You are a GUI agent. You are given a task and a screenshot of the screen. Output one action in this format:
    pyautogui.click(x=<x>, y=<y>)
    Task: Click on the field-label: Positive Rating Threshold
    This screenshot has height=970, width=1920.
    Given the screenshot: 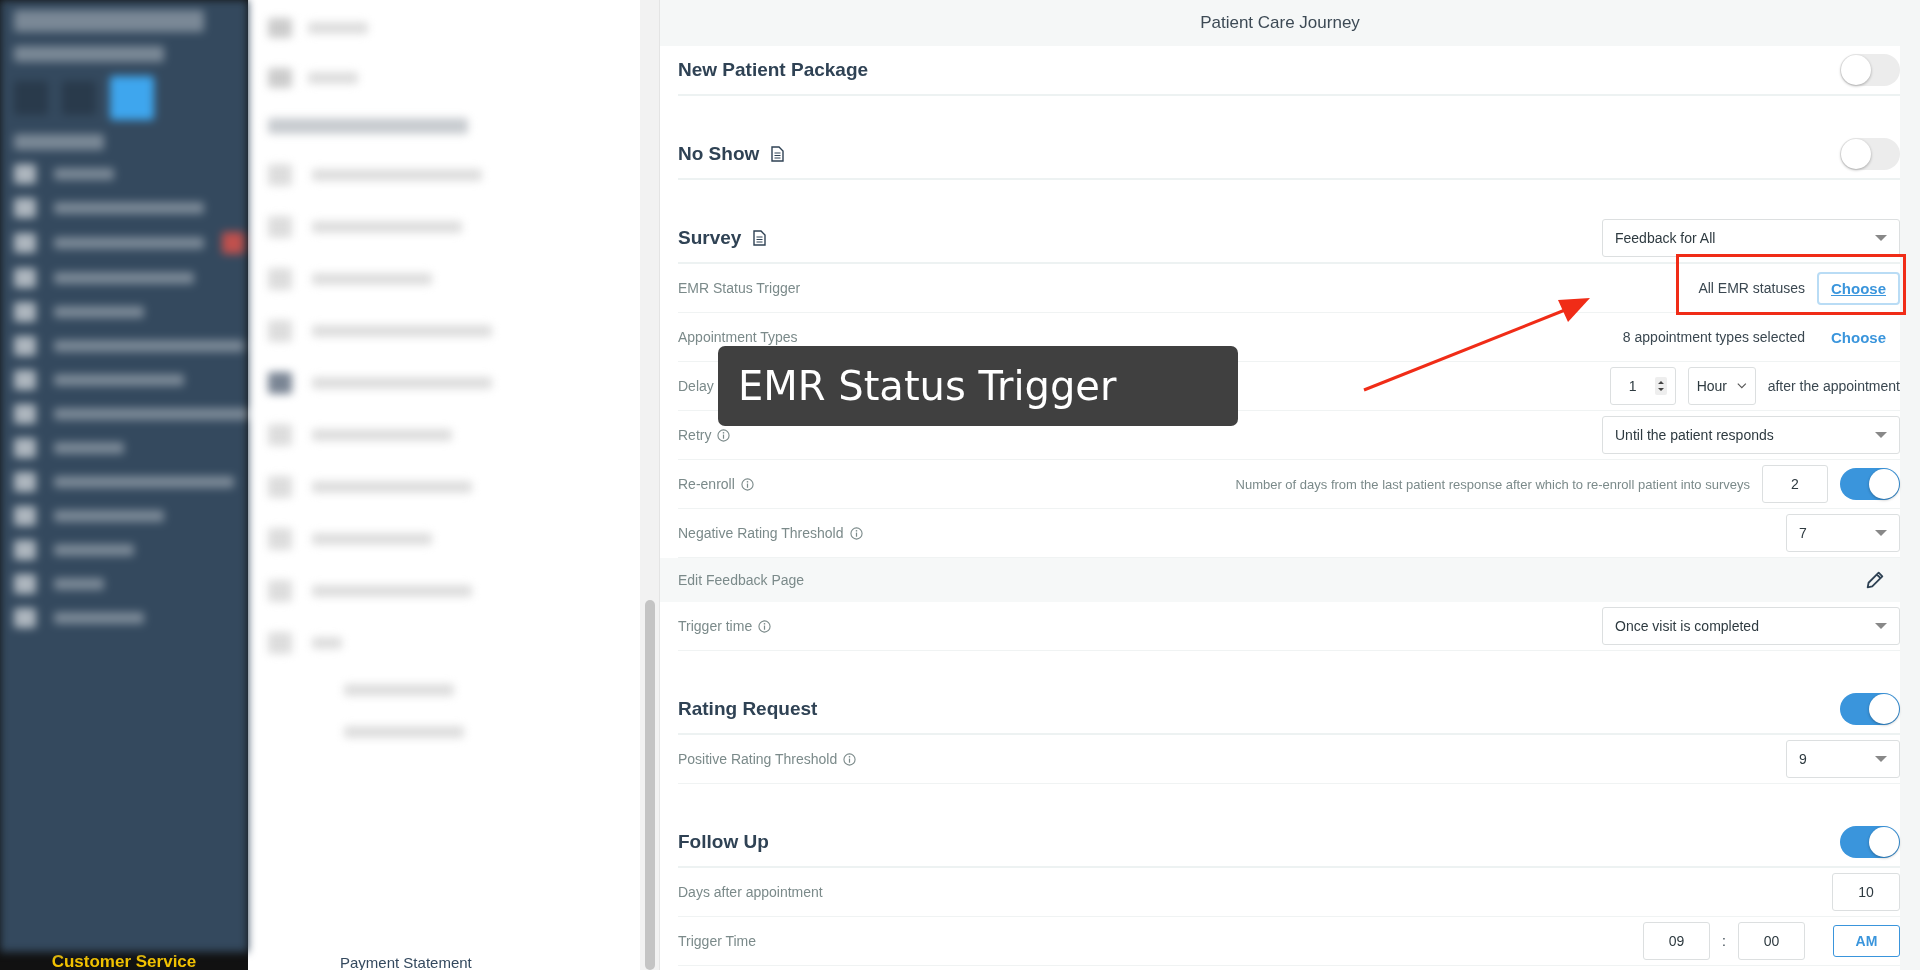 What is the action you would take?
    pyautogui.click(x=758, y=759)
    